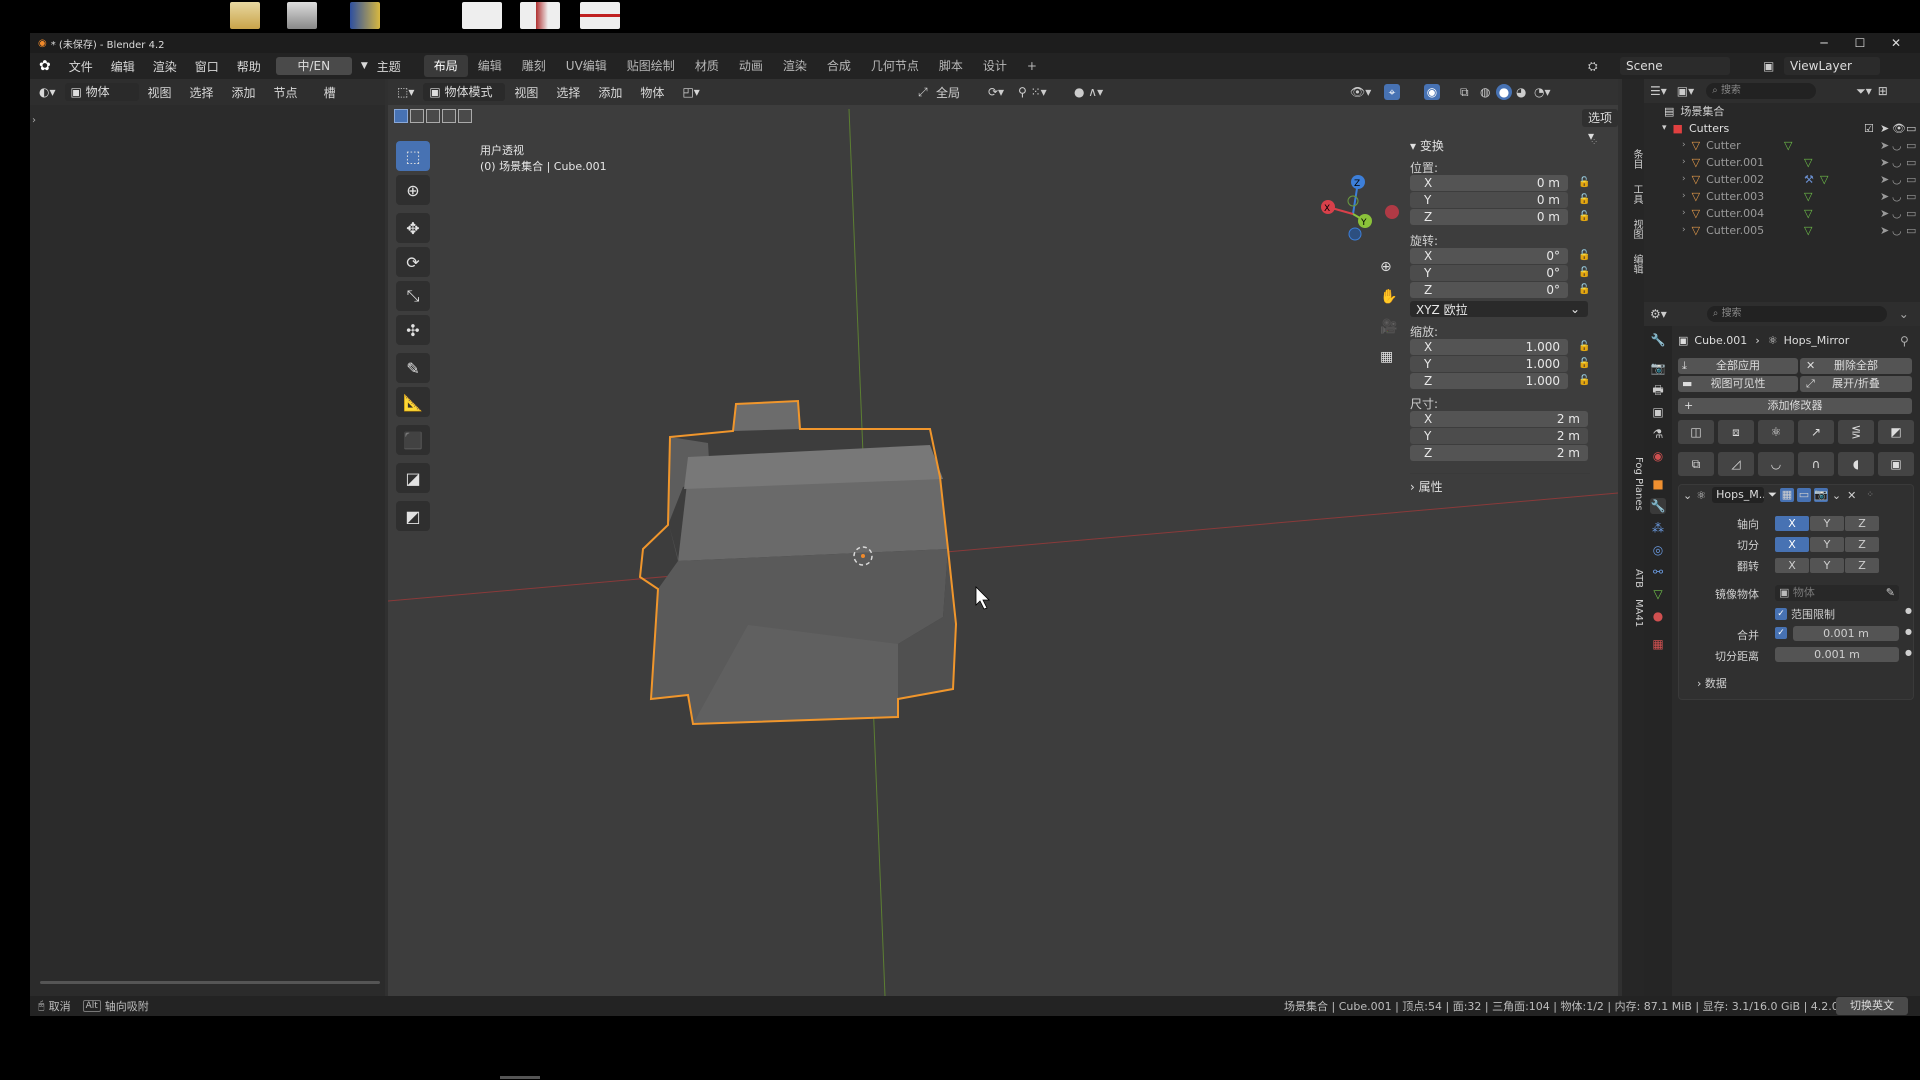 The width and height of the screenshot is (1920, 1080). I want to click on mirror-object-field: ▣ 物体 ✎, so click(1837, 593).